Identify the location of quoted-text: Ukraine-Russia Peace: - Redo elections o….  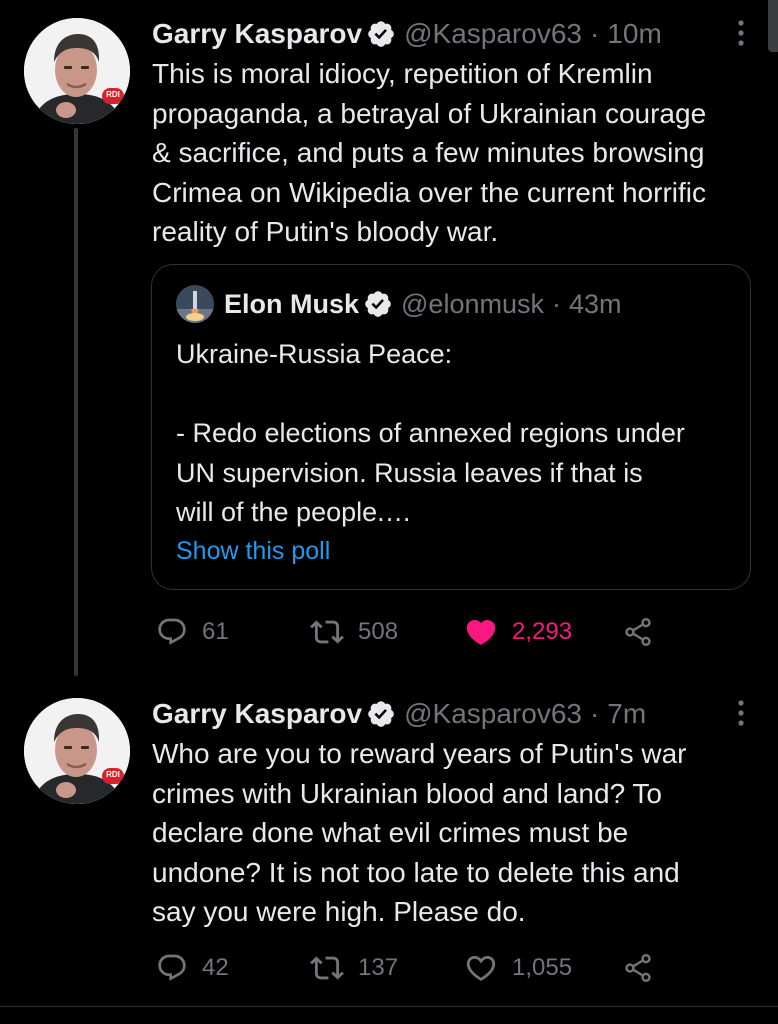
(430, 433).